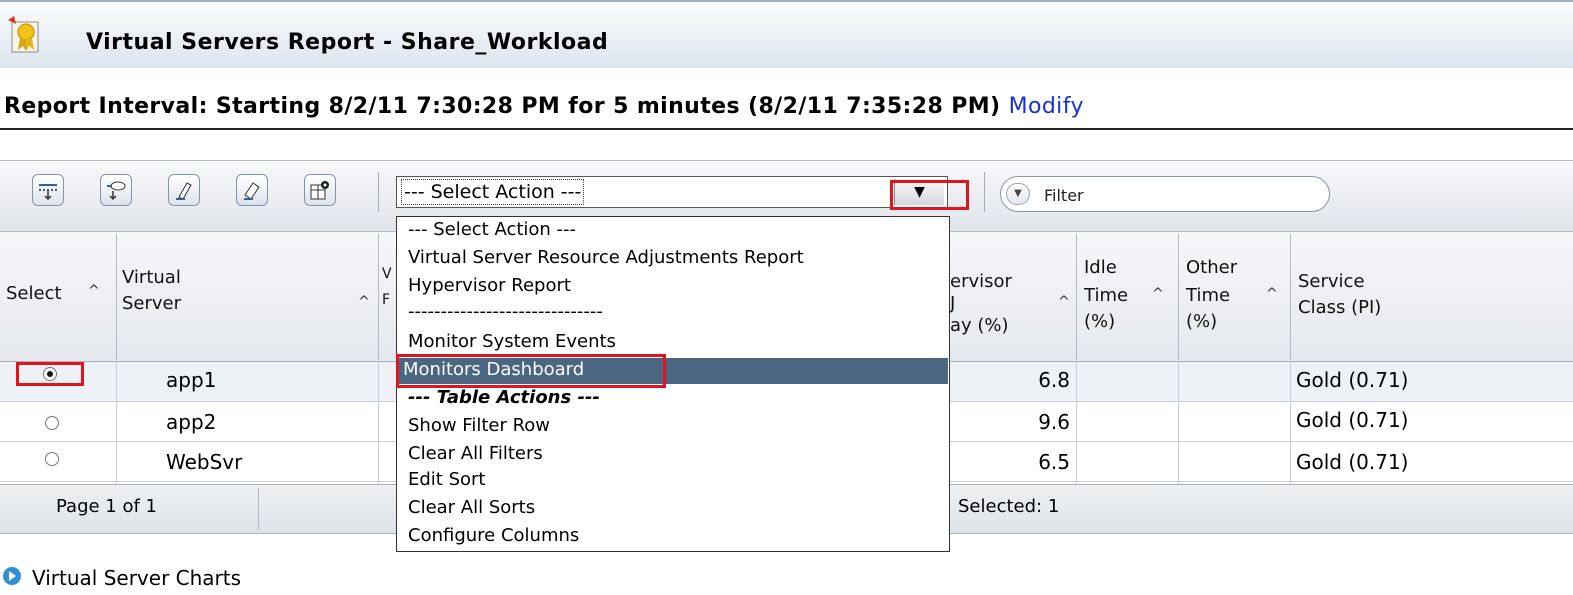 This screenshot has height=595, width=1573. What do you see at coordinates (1331, 282) in the screenshot?
I see `column-header-service-class: Service` at bounding box center [1331, 282].